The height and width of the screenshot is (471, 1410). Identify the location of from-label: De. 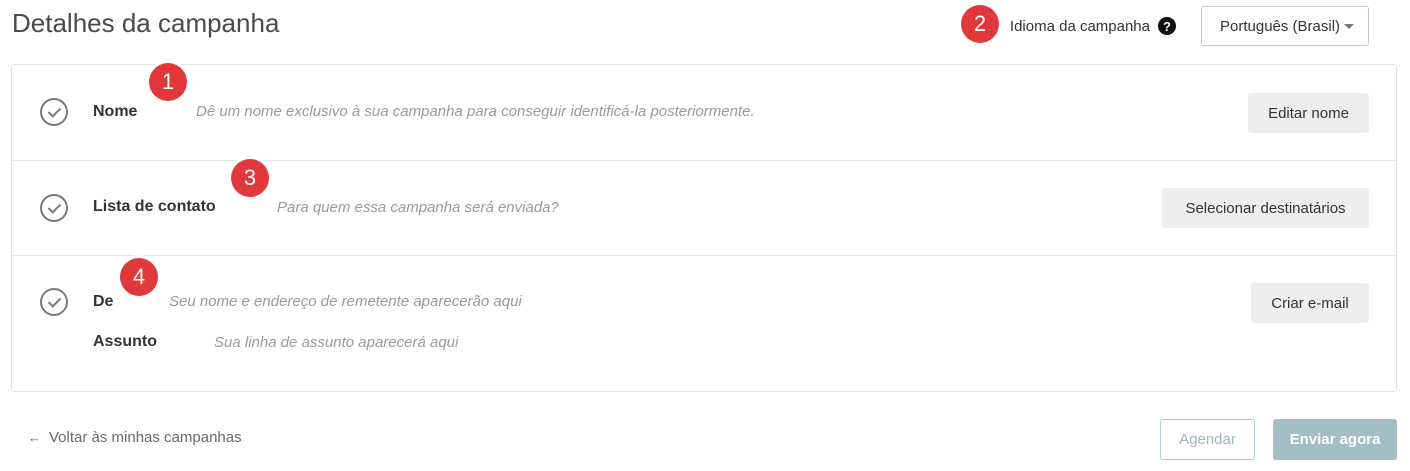
(103, 301).